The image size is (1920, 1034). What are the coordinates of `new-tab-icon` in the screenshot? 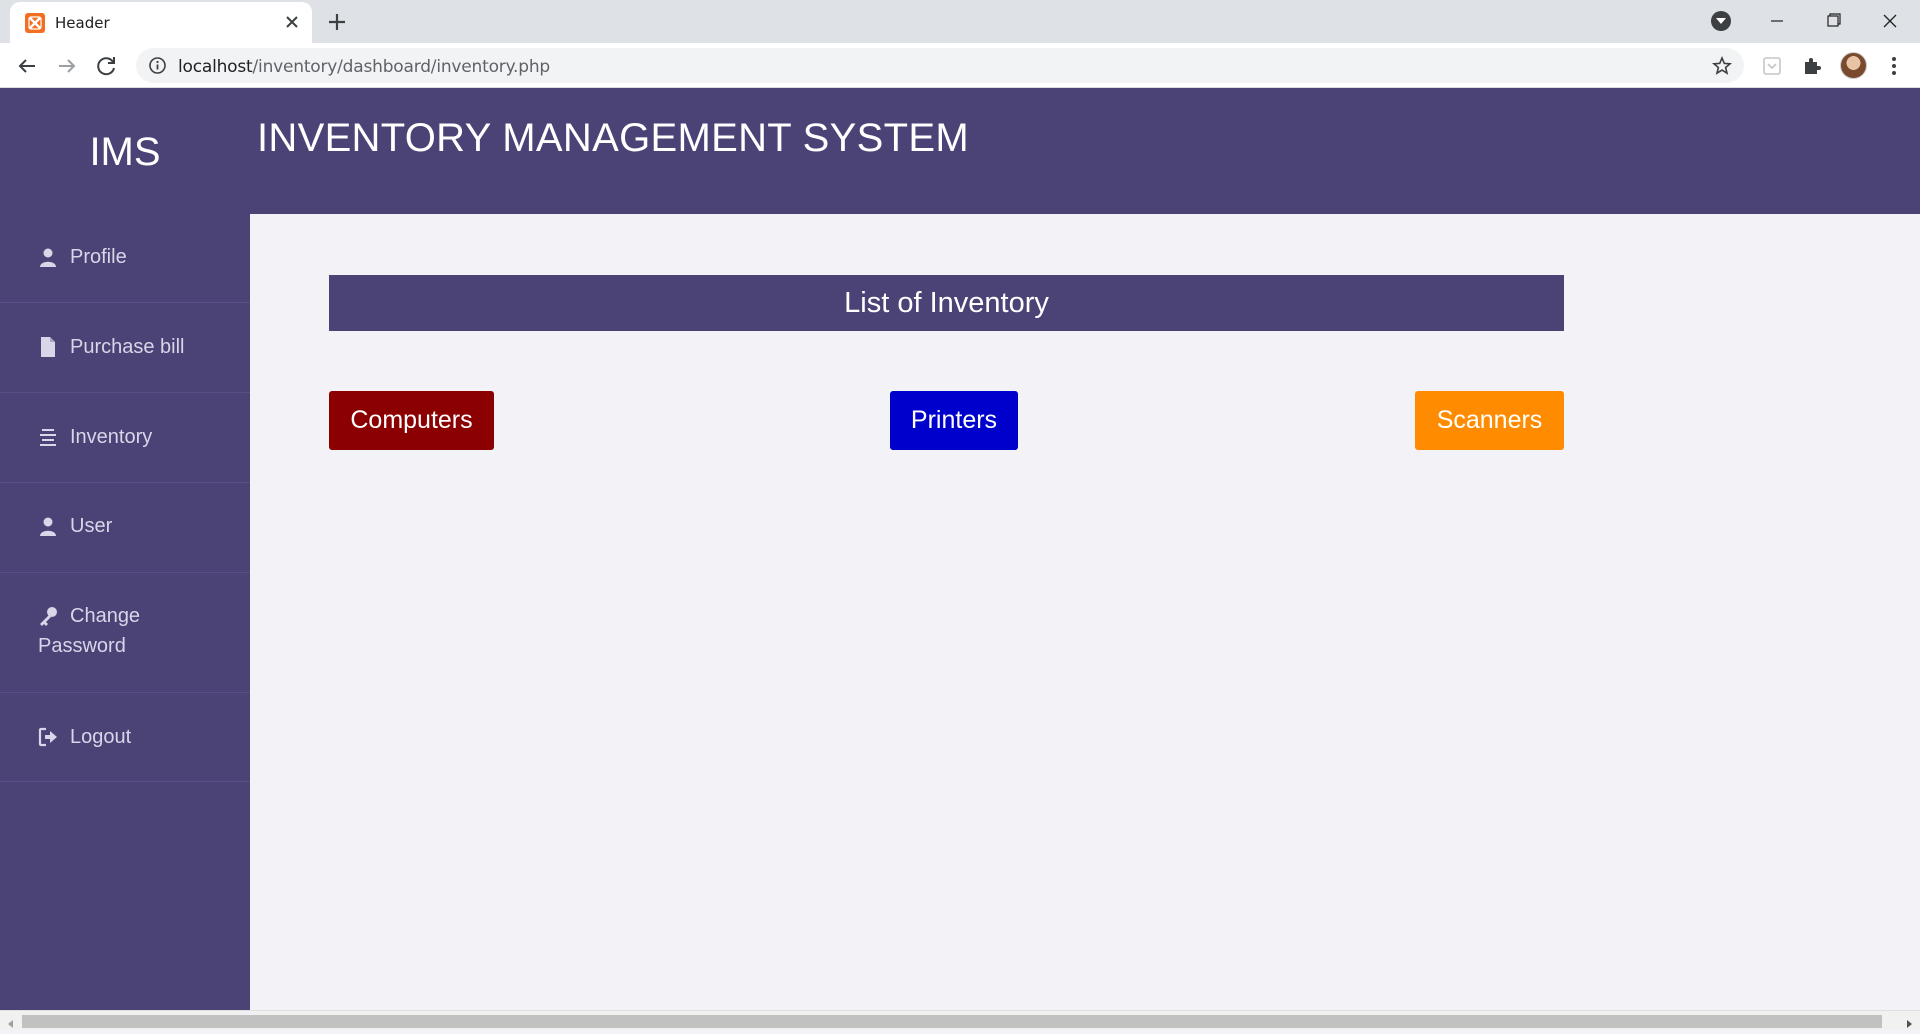 It's located at (337, 22).